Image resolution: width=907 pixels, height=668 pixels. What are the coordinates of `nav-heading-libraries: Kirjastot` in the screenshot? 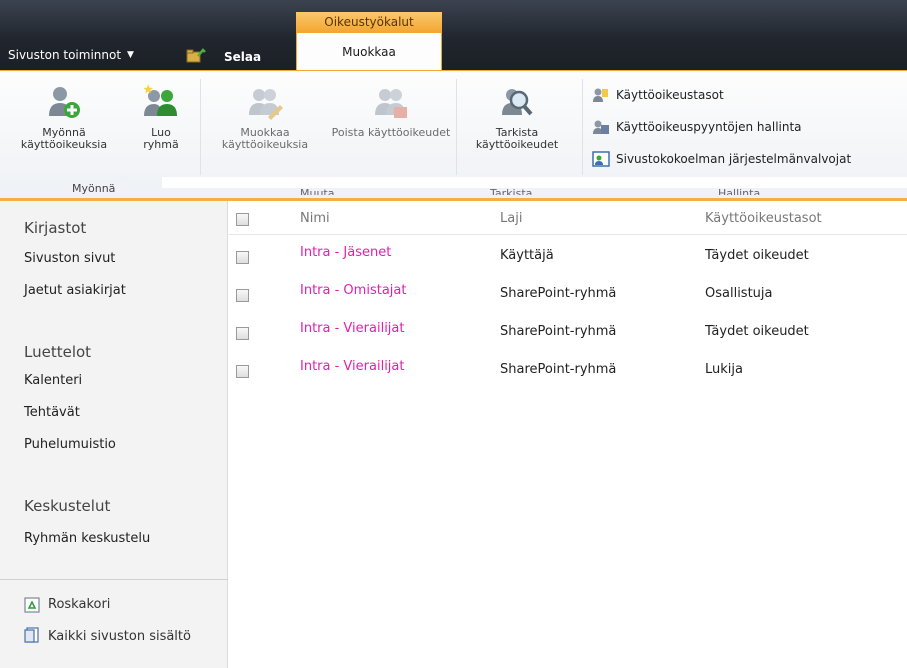 It's located at (55, 228).